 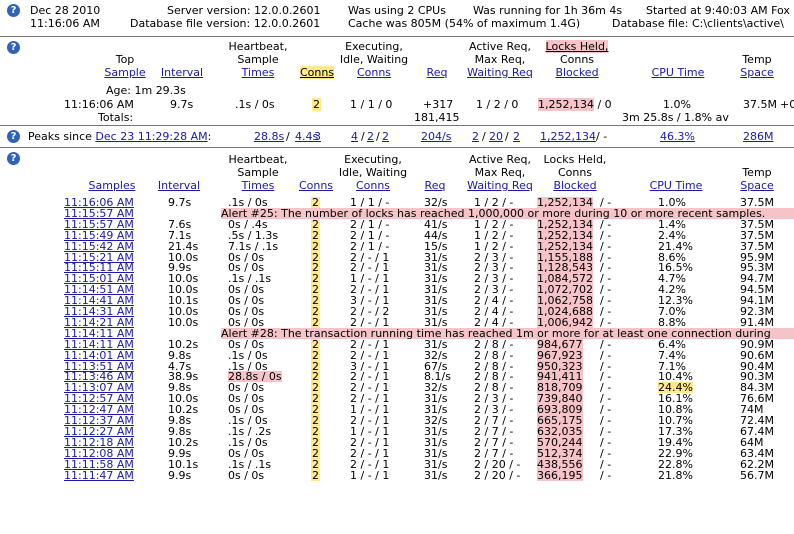 What do you see at coordinates (757, 322) in the screenshot?
I see `sample-temp: 91.4M` at bounding box center [757, 322].